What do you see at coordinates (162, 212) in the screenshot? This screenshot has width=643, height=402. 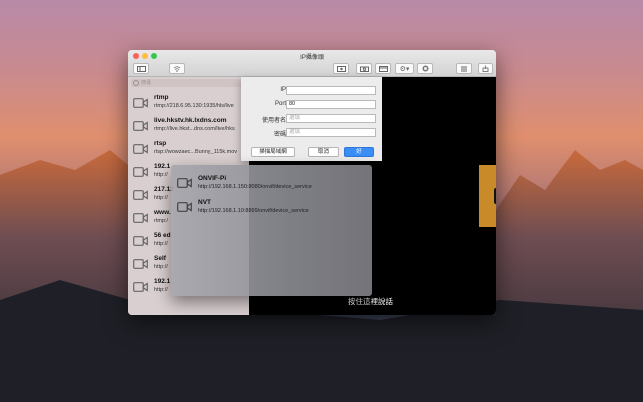 I see `camera-name: www.` at bounding box center [162, 212].